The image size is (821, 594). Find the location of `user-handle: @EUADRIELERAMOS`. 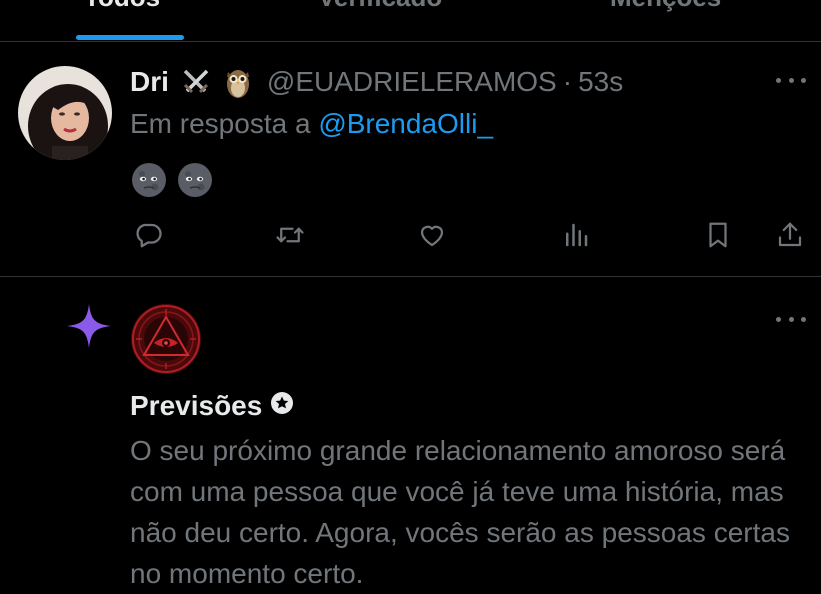

user-handle: @EUADRIELERAMOS is located at coordinates (412, 82).